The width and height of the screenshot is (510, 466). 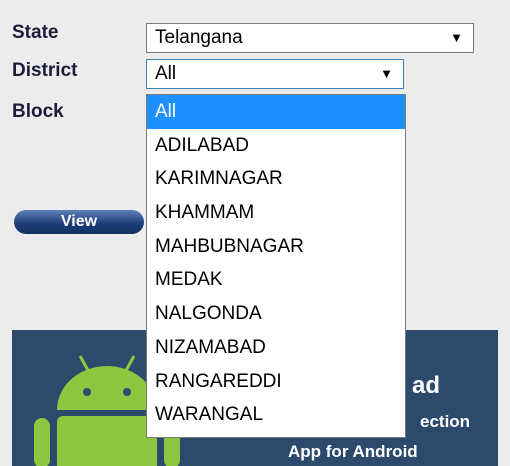 I want to click on banner-title: ad, so click(x=426, y=385).